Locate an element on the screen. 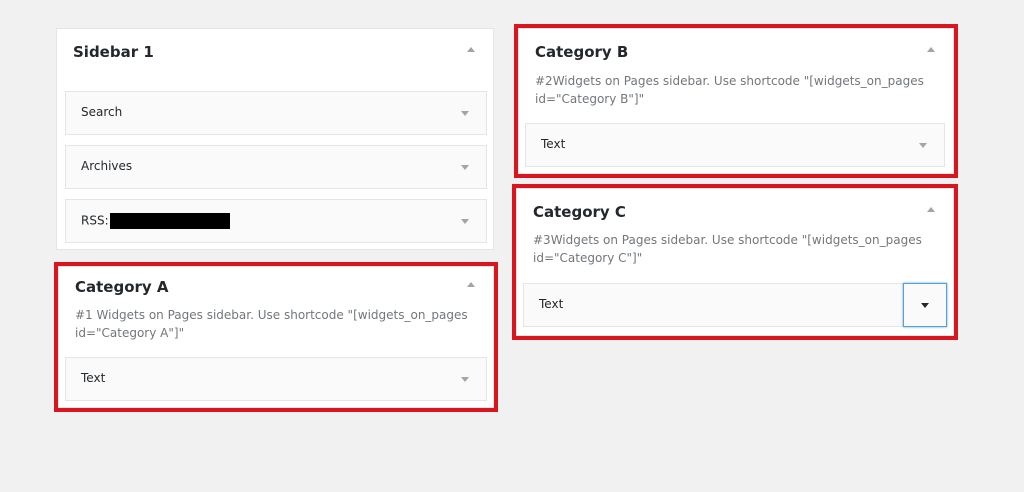 The height and width of the screenshot is (492, 1024). widget-label: Search is located at coordinates (102, 112).